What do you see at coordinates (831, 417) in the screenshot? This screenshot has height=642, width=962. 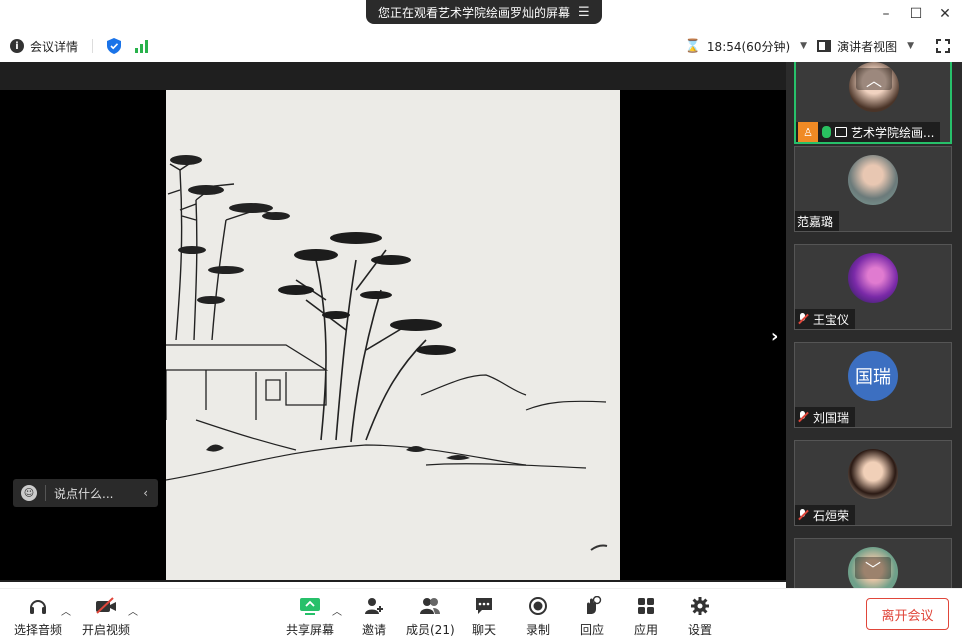 I see `participant-name: 刘国瑞` at bounding box center [831, 417].